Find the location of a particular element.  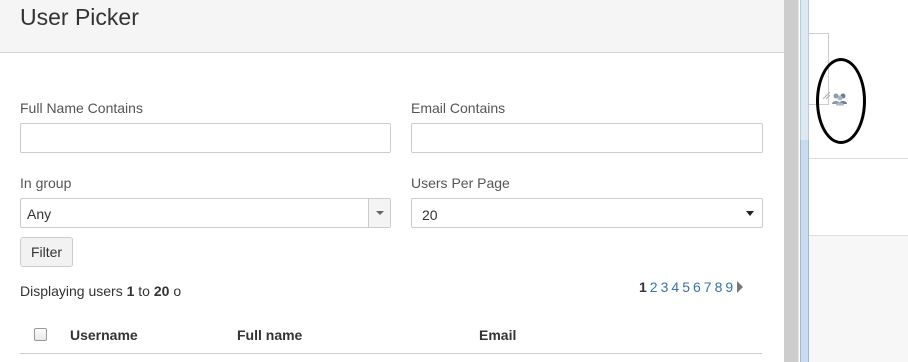

background-page is located at coordinates (858, 181).